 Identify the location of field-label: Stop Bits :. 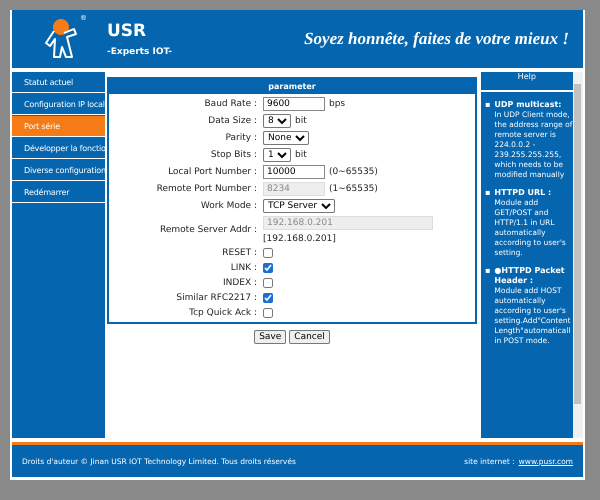
(233, 155).